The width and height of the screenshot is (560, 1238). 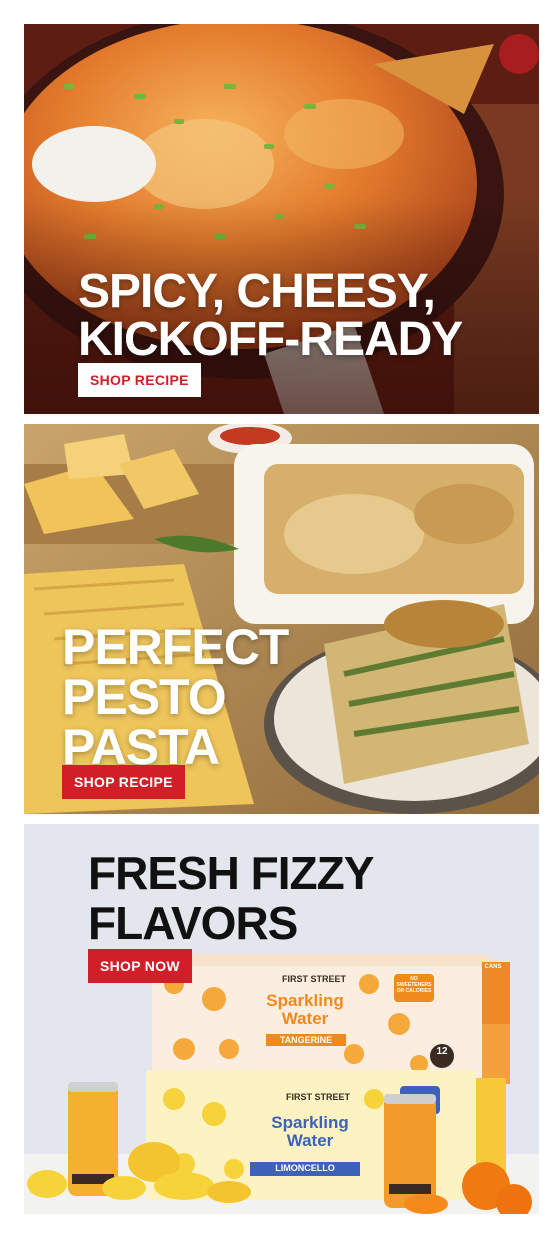 What do you see at coordinates (140, 966) in the screenshot?
I see `shop-now-button: SHOP NOW` at bounding box center [140, 966].